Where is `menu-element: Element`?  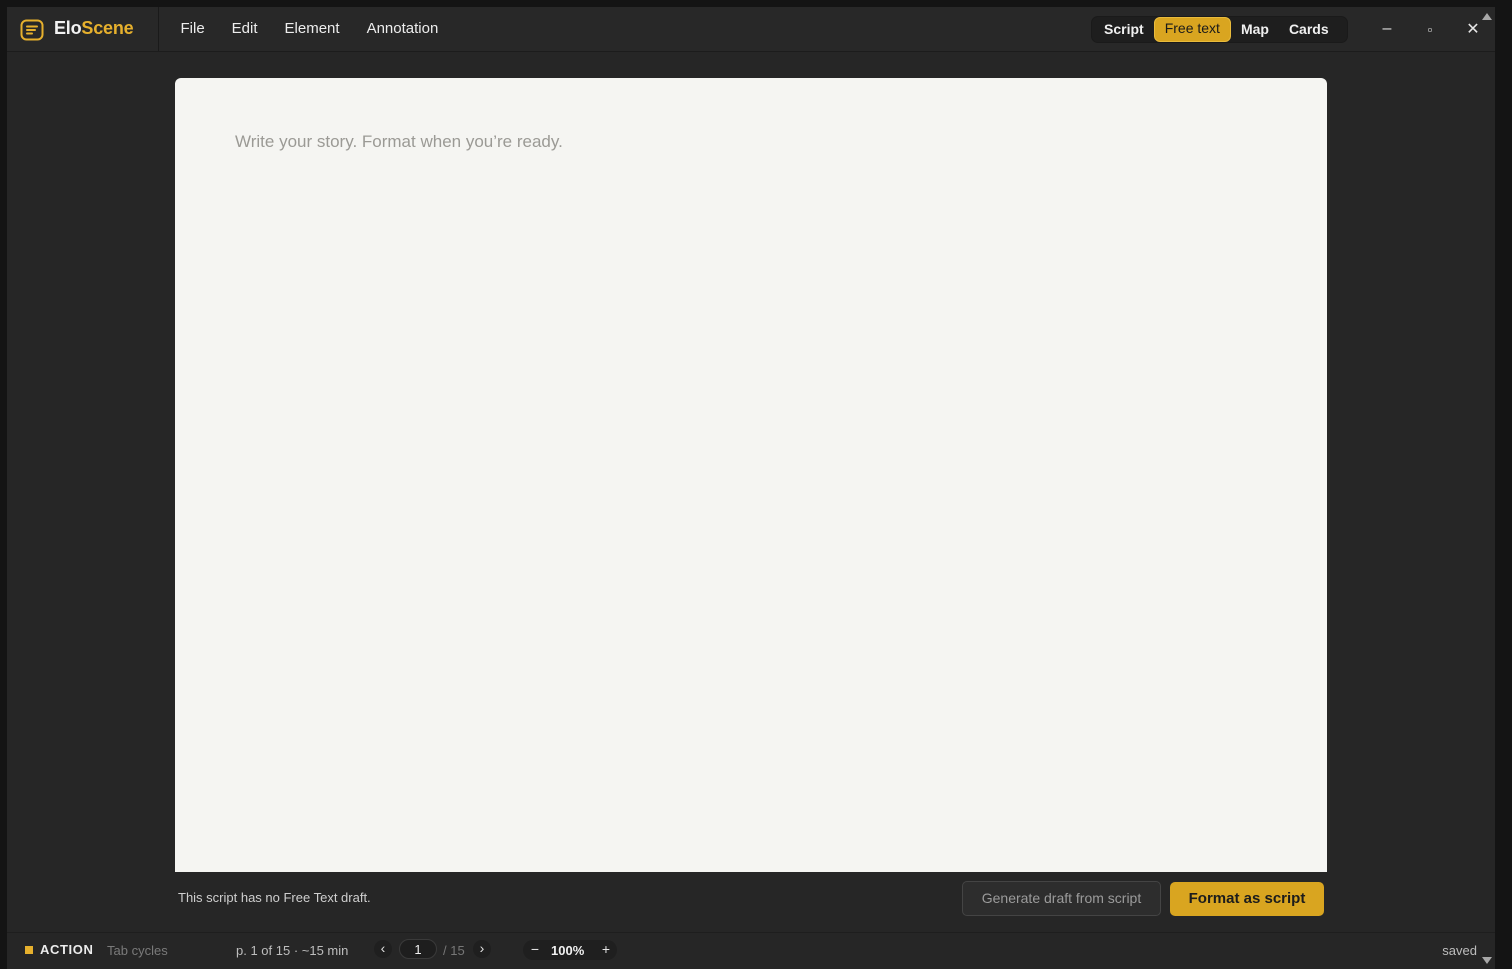
menu-element: Element is located at coordinates (312, 29).